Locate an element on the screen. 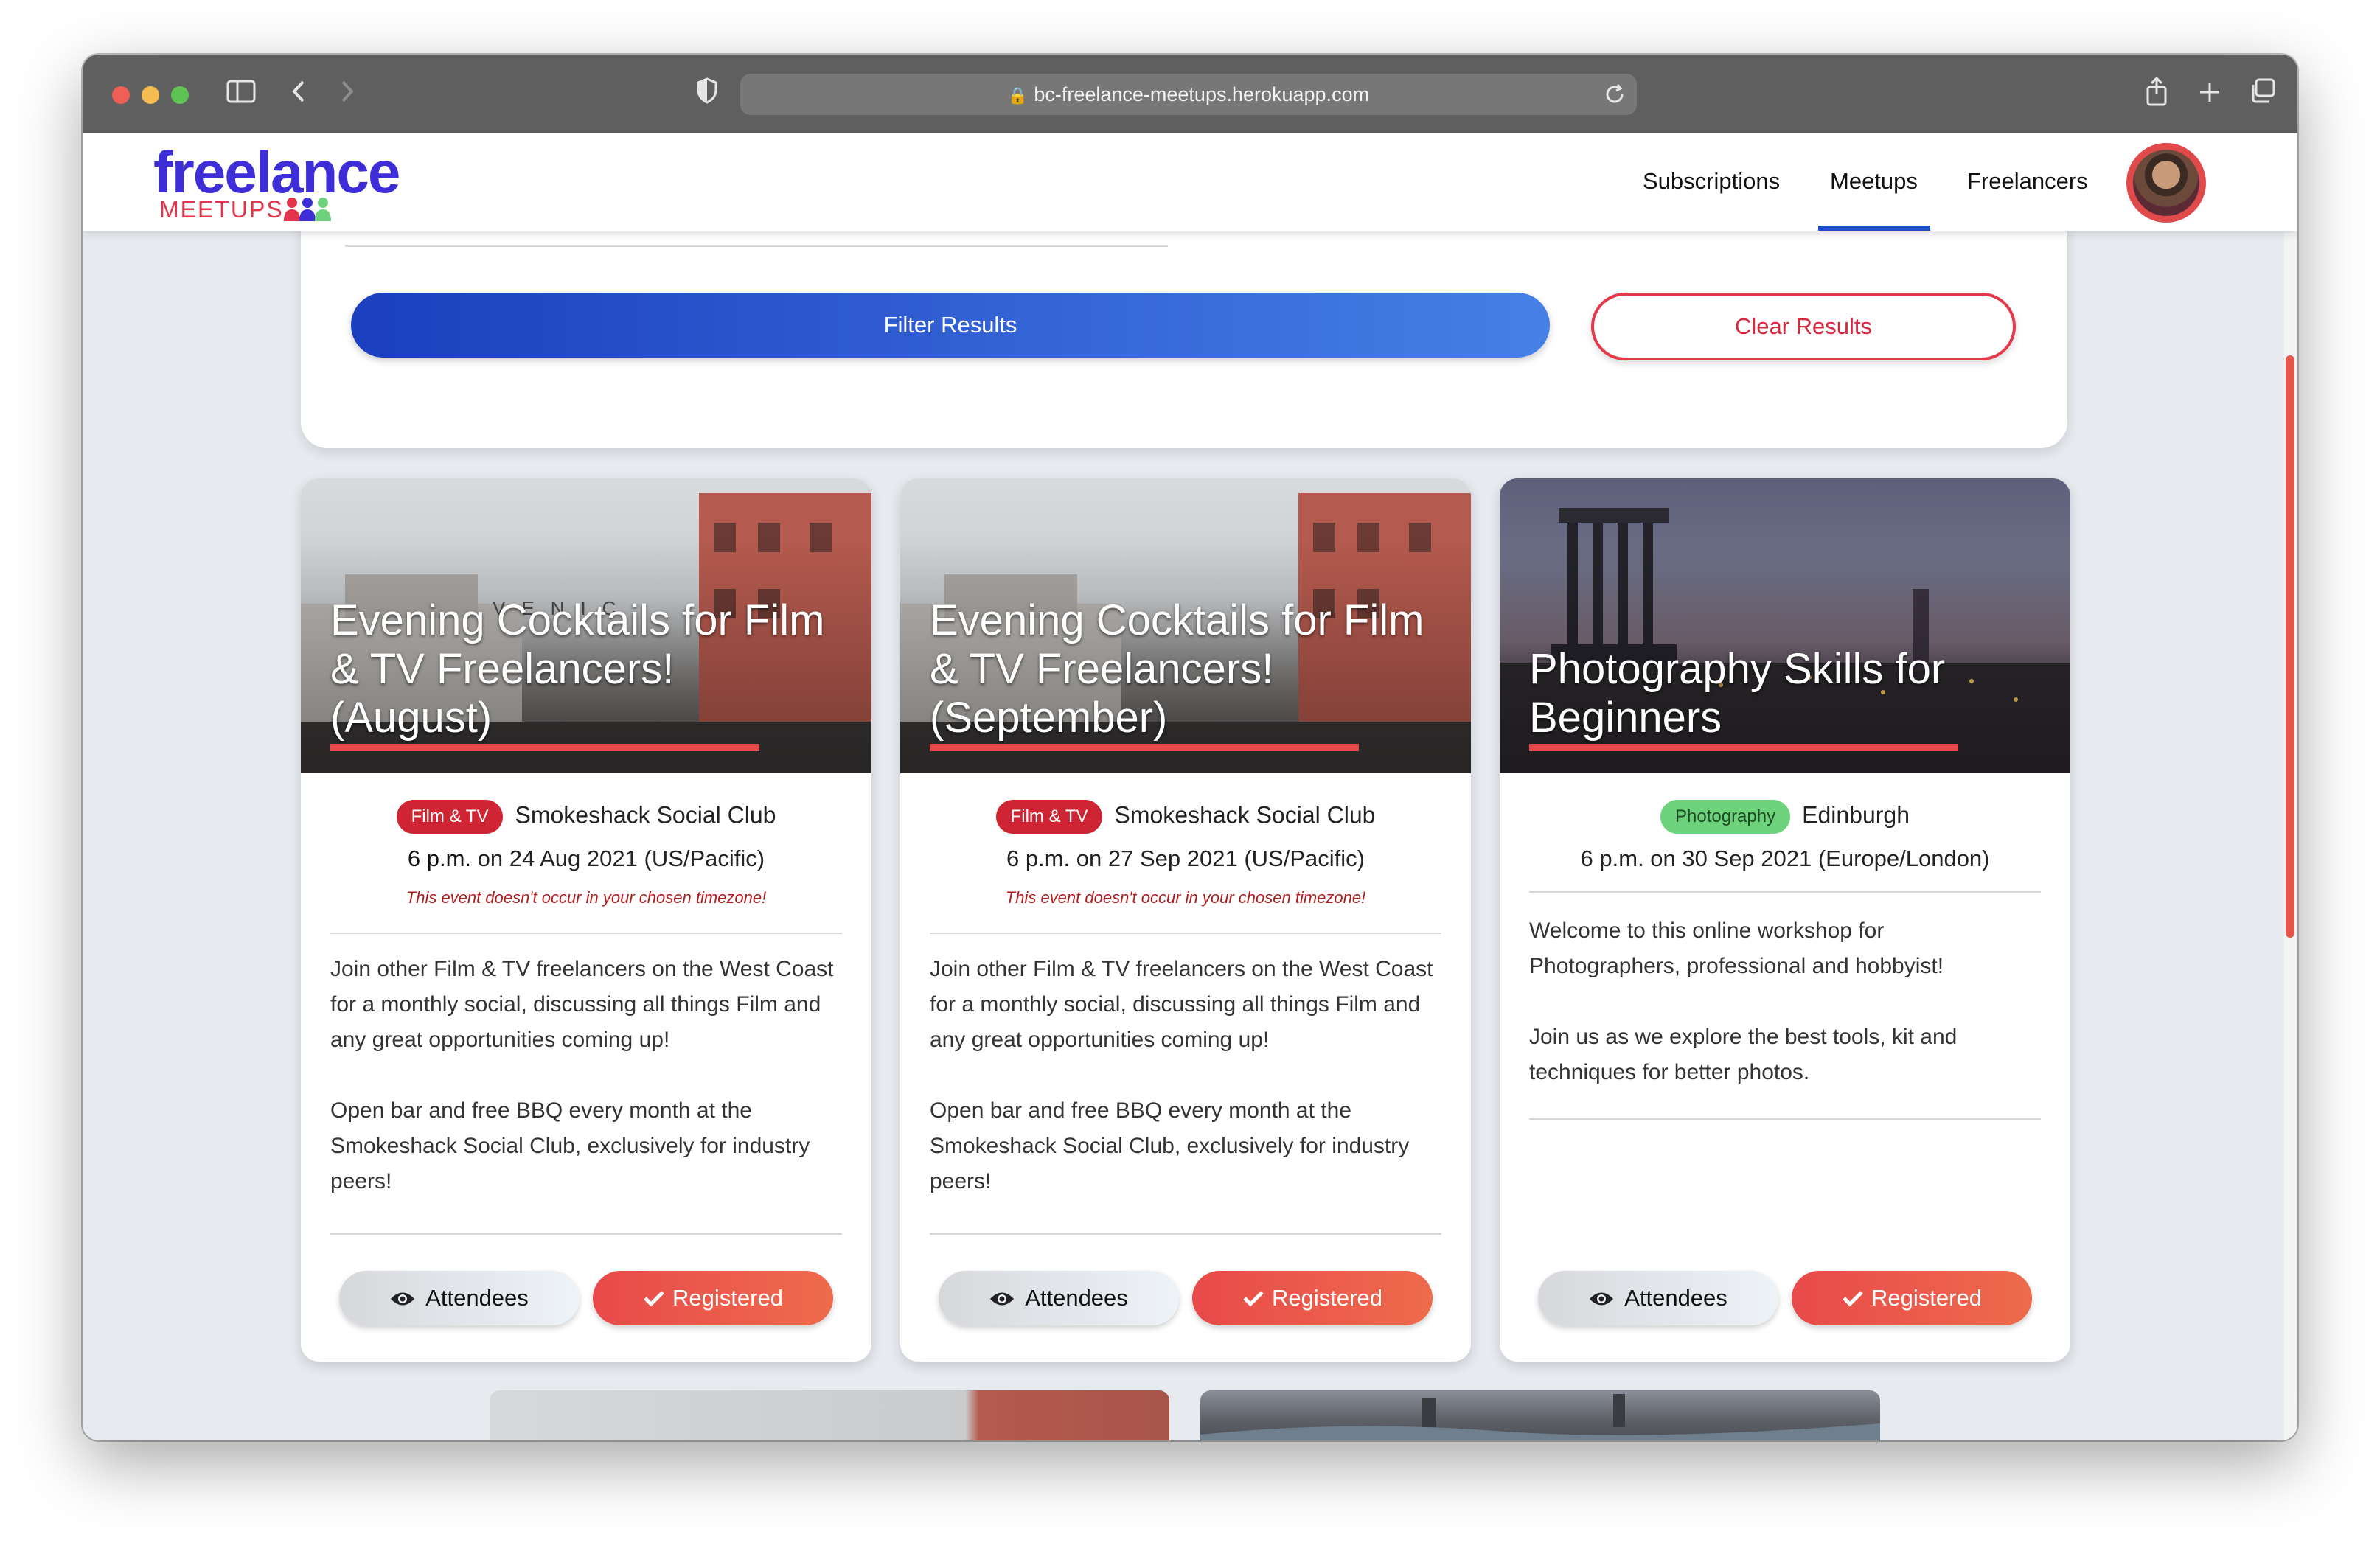 The width and height of the screenshot is (2380, 1551). meetup-datetime: 6 p.m. on 27 Sep 2021 (US/Pacific) is located at coordinates (1185, 859).